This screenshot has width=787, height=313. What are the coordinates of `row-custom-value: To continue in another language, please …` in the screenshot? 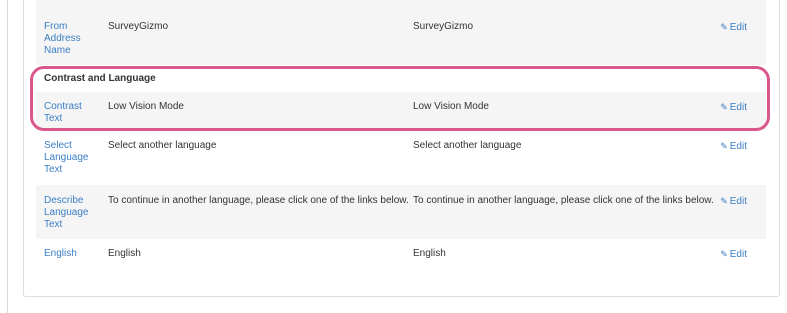 It's located at (563, 200).